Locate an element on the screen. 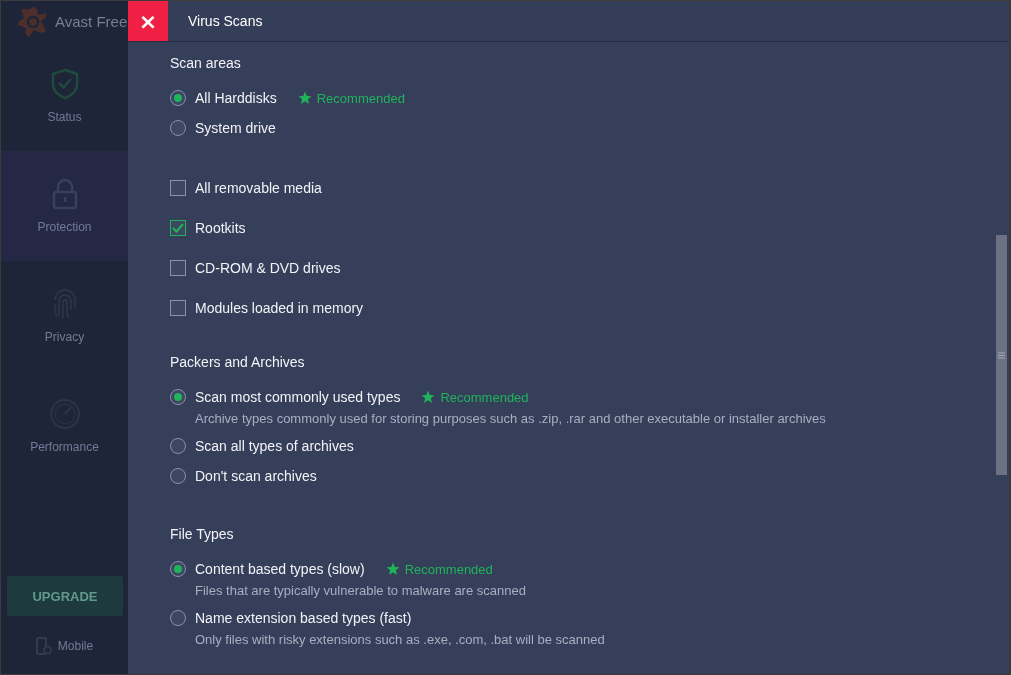 This screenshot has height=675, width=1011. nav-item: Performance is located at coordinates (64, 426).